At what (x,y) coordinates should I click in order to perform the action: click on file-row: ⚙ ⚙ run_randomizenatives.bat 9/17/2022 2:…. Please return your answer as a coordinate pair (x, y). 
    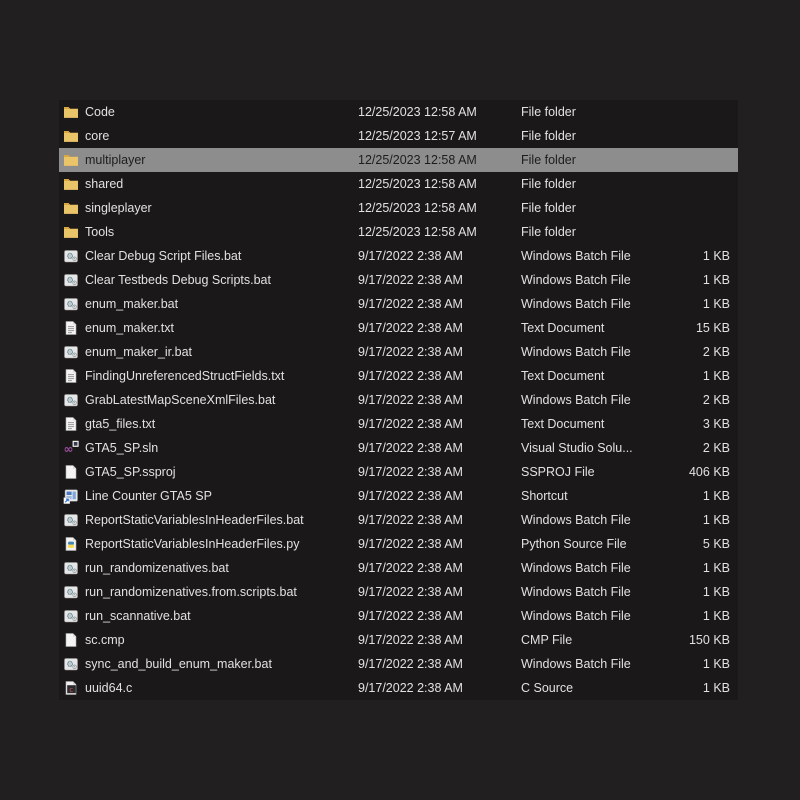
    Looking at the image, I should click on (398, 568).